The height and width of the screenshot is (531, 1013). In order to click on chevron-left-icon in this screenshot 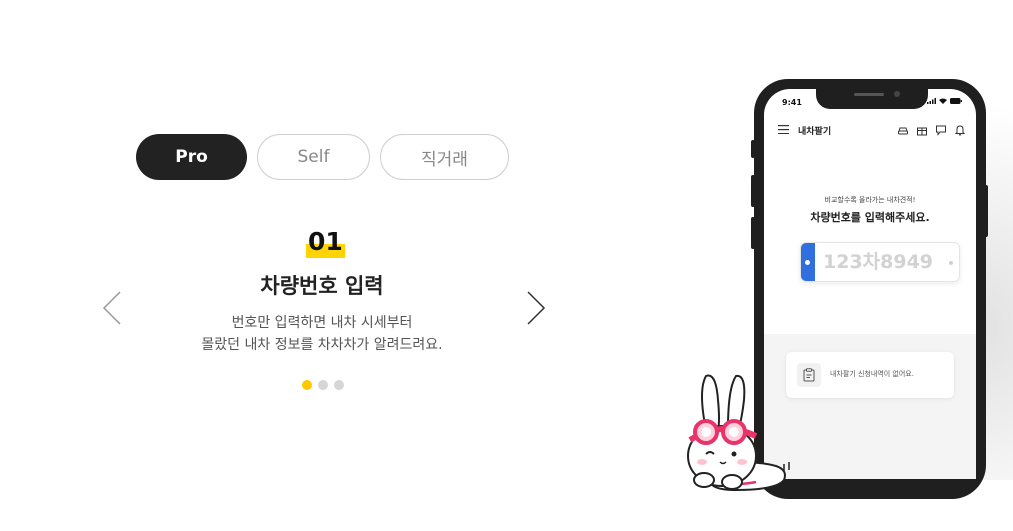, I will do `click(111, 308)`.